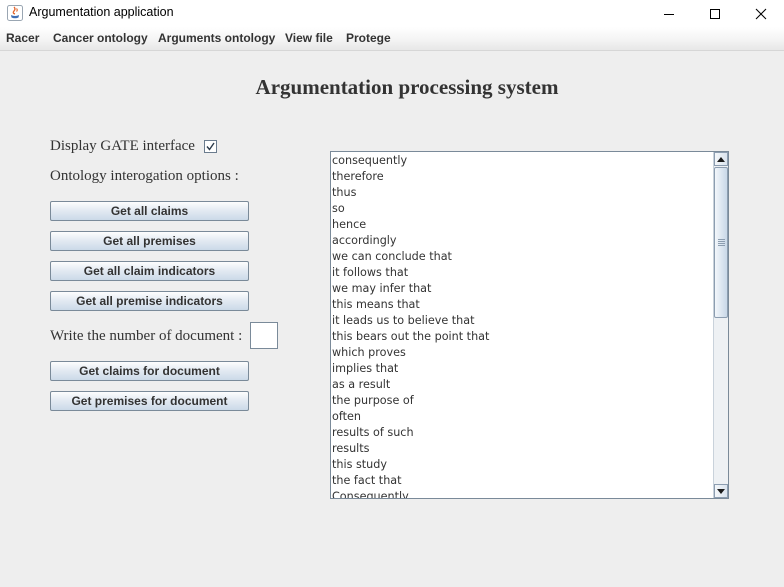  What do you see at coordinates (149, 211) in the screenshot?
I see `get-all-claims-button: Get all claims` at bounding box center [149, 211].